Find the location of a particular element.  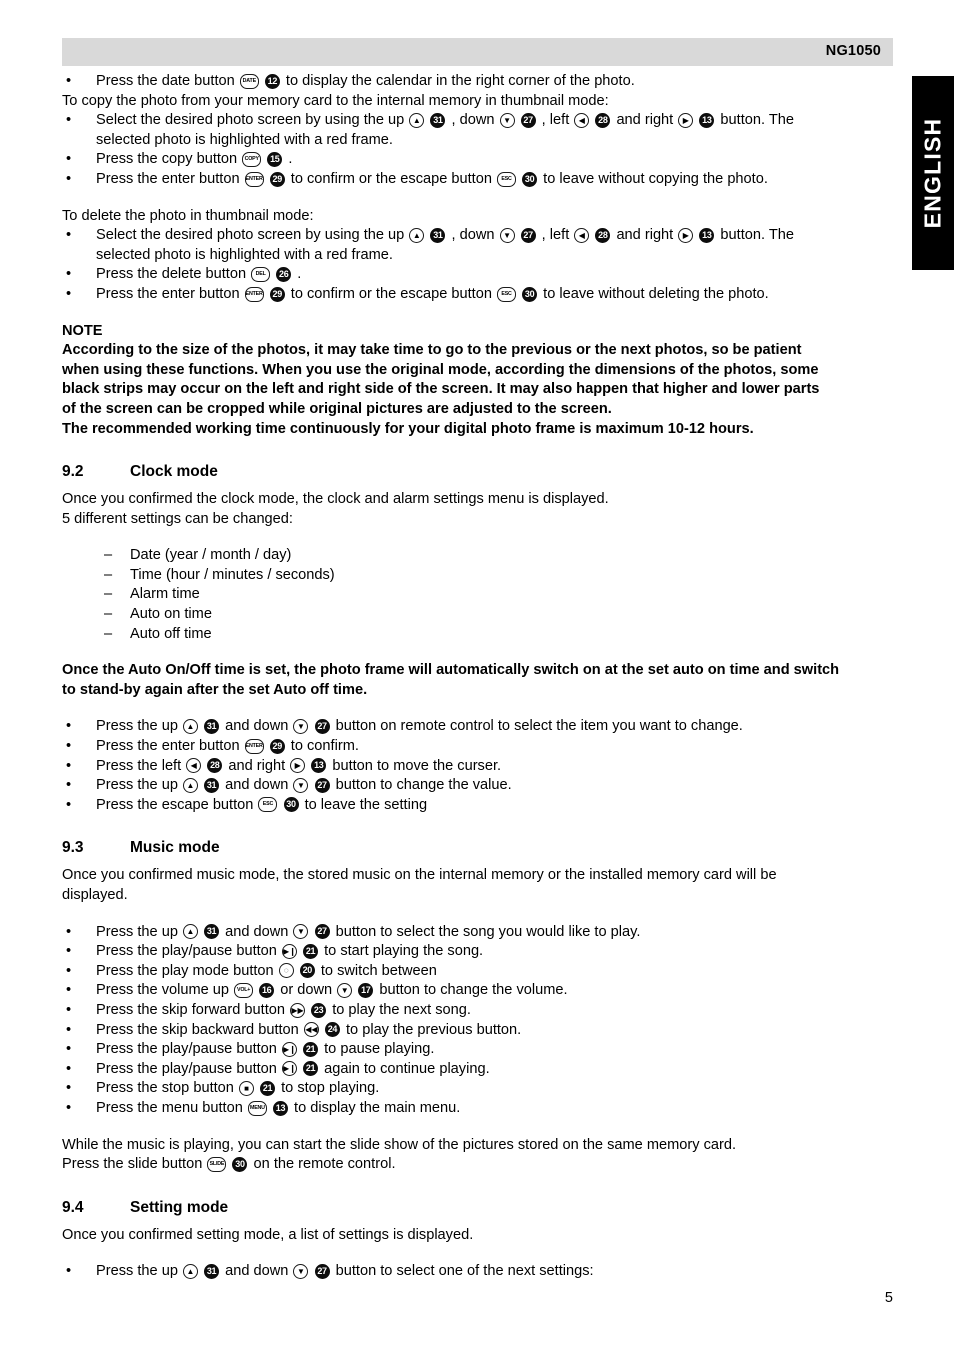

text-fragment: , down is located at coordinates (473, 235).